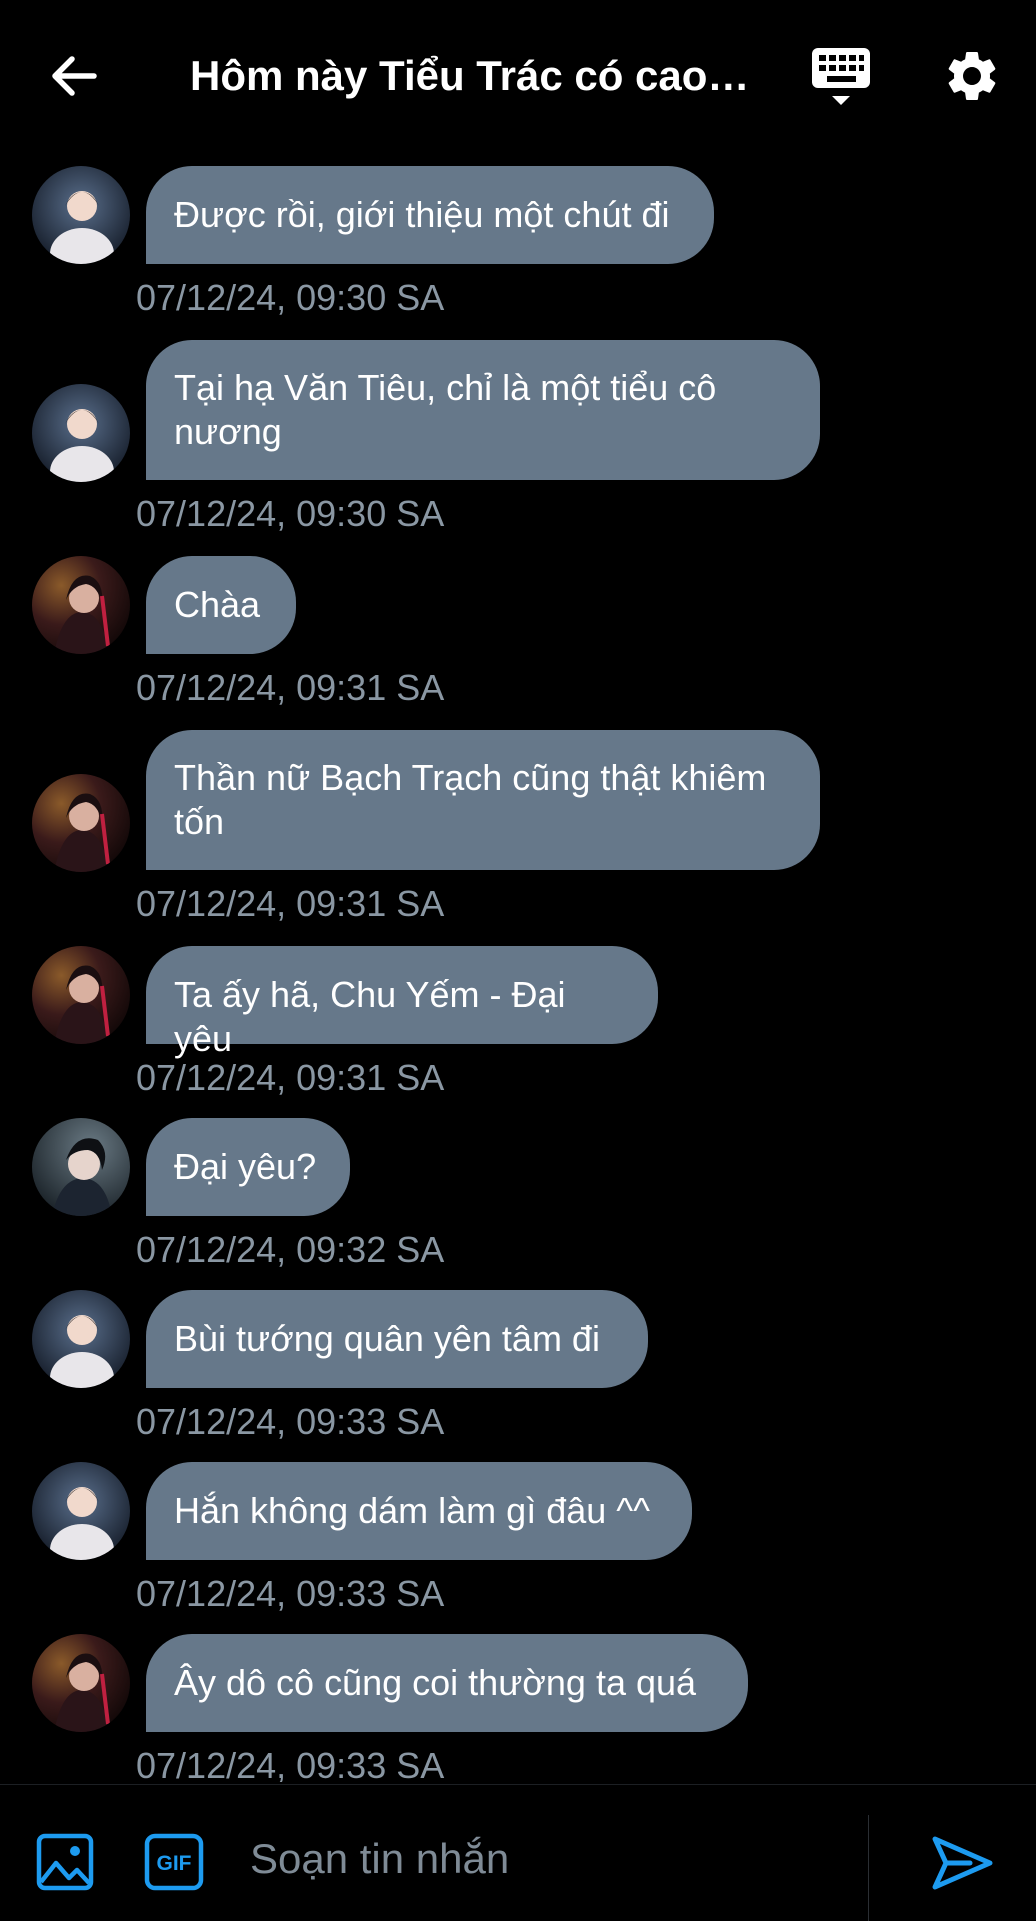 The height and width of the screenshot is (1921, 1036). I want to click on send-button, so click(962, 1863).